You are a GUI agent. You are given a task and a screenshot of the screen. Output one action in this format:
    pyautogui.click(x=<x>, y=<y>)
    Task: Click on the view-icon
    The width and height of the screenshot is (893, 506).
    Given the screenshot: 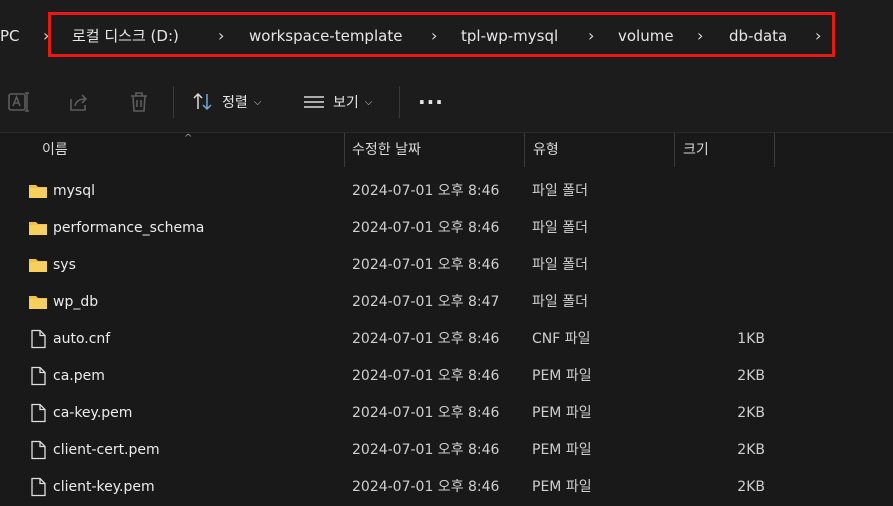 What is the action you would take?
    pyautogui.click(x=314, y=102)
    